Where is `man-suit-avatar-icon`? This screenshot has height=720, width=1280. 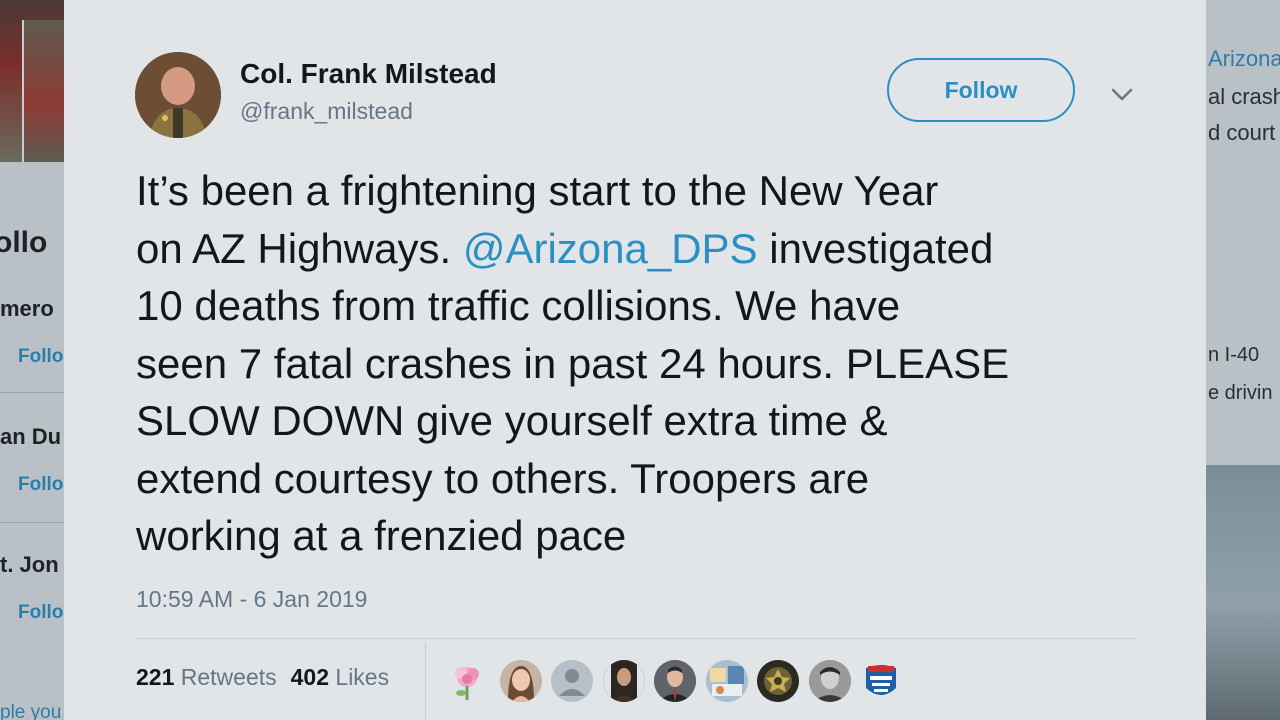 man-suit-avatar-icon is located at coordinates (675, 681).